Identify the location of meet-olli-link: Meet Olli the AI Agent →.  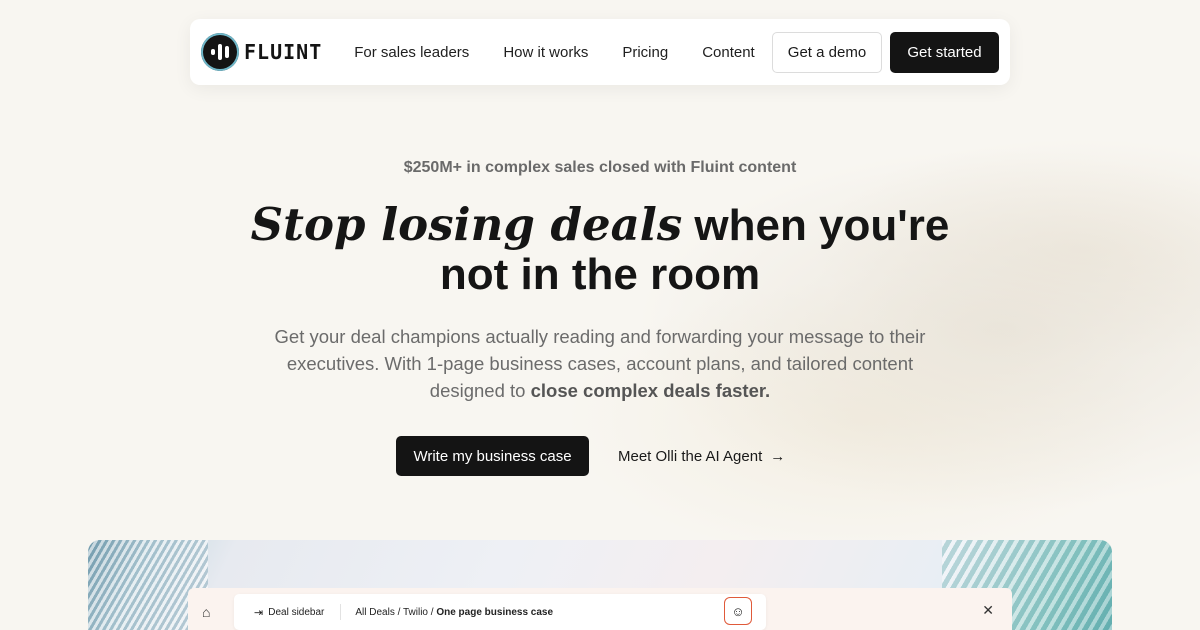
(701, 456).